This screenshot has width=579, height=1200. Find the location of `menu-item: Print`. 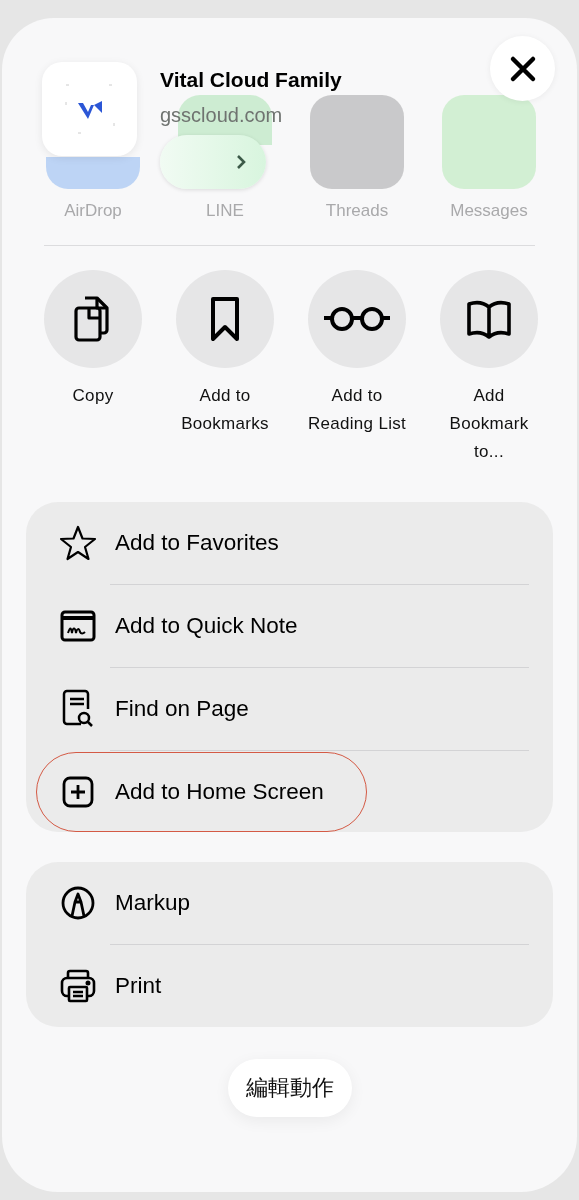

menu-item: Print is located at coordinates (289, 986).